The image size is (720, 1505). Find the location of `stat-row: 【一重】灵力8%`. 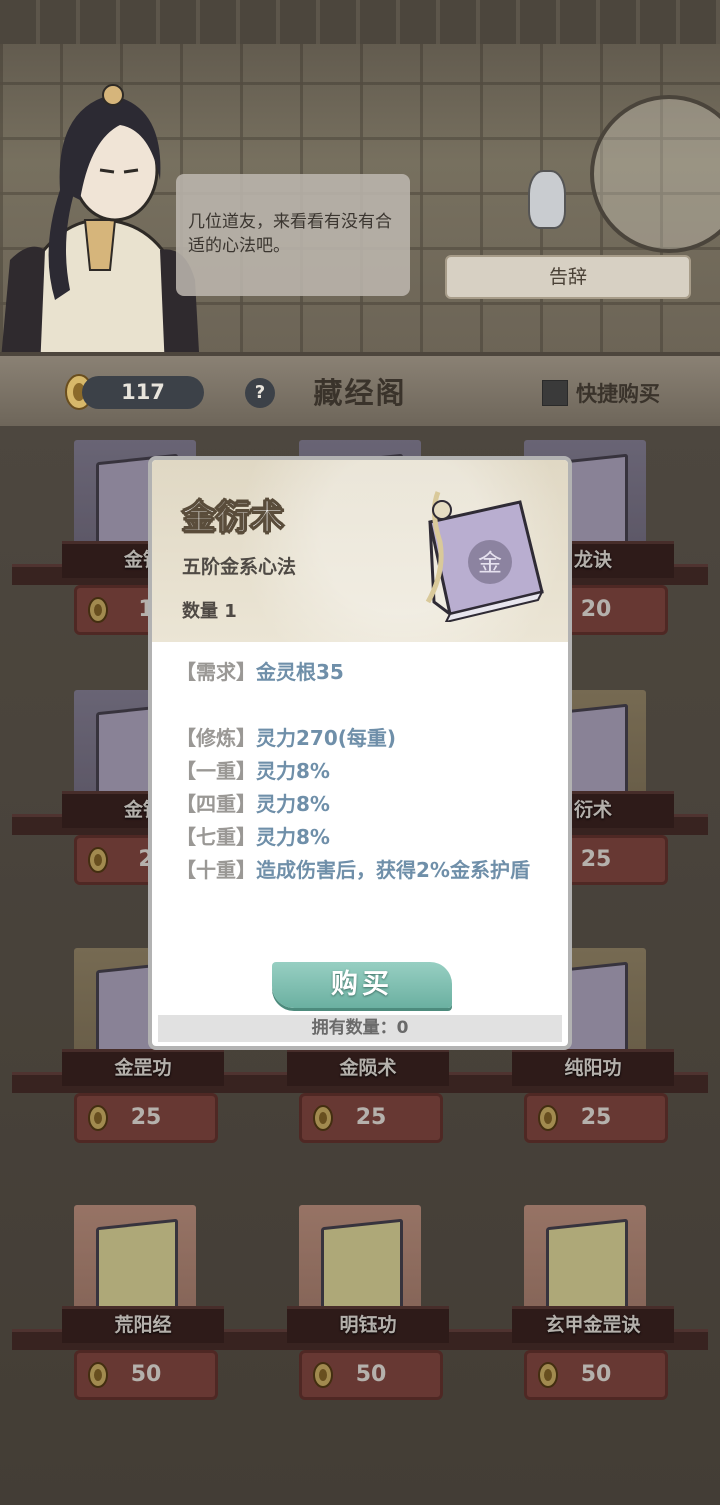

stat-row: 【一重】灵力8% is located at coordinates (366, 771).